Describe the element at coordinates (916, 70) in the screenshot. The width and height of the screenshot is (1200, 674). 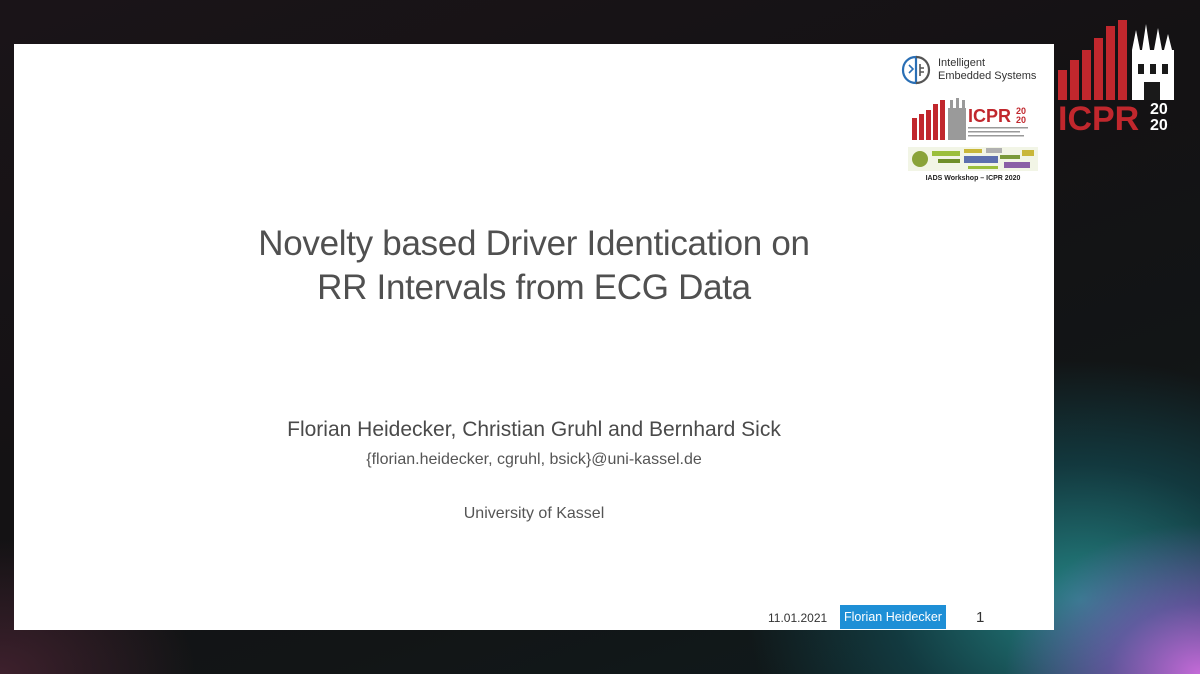
I see `brain-icon` at that location.